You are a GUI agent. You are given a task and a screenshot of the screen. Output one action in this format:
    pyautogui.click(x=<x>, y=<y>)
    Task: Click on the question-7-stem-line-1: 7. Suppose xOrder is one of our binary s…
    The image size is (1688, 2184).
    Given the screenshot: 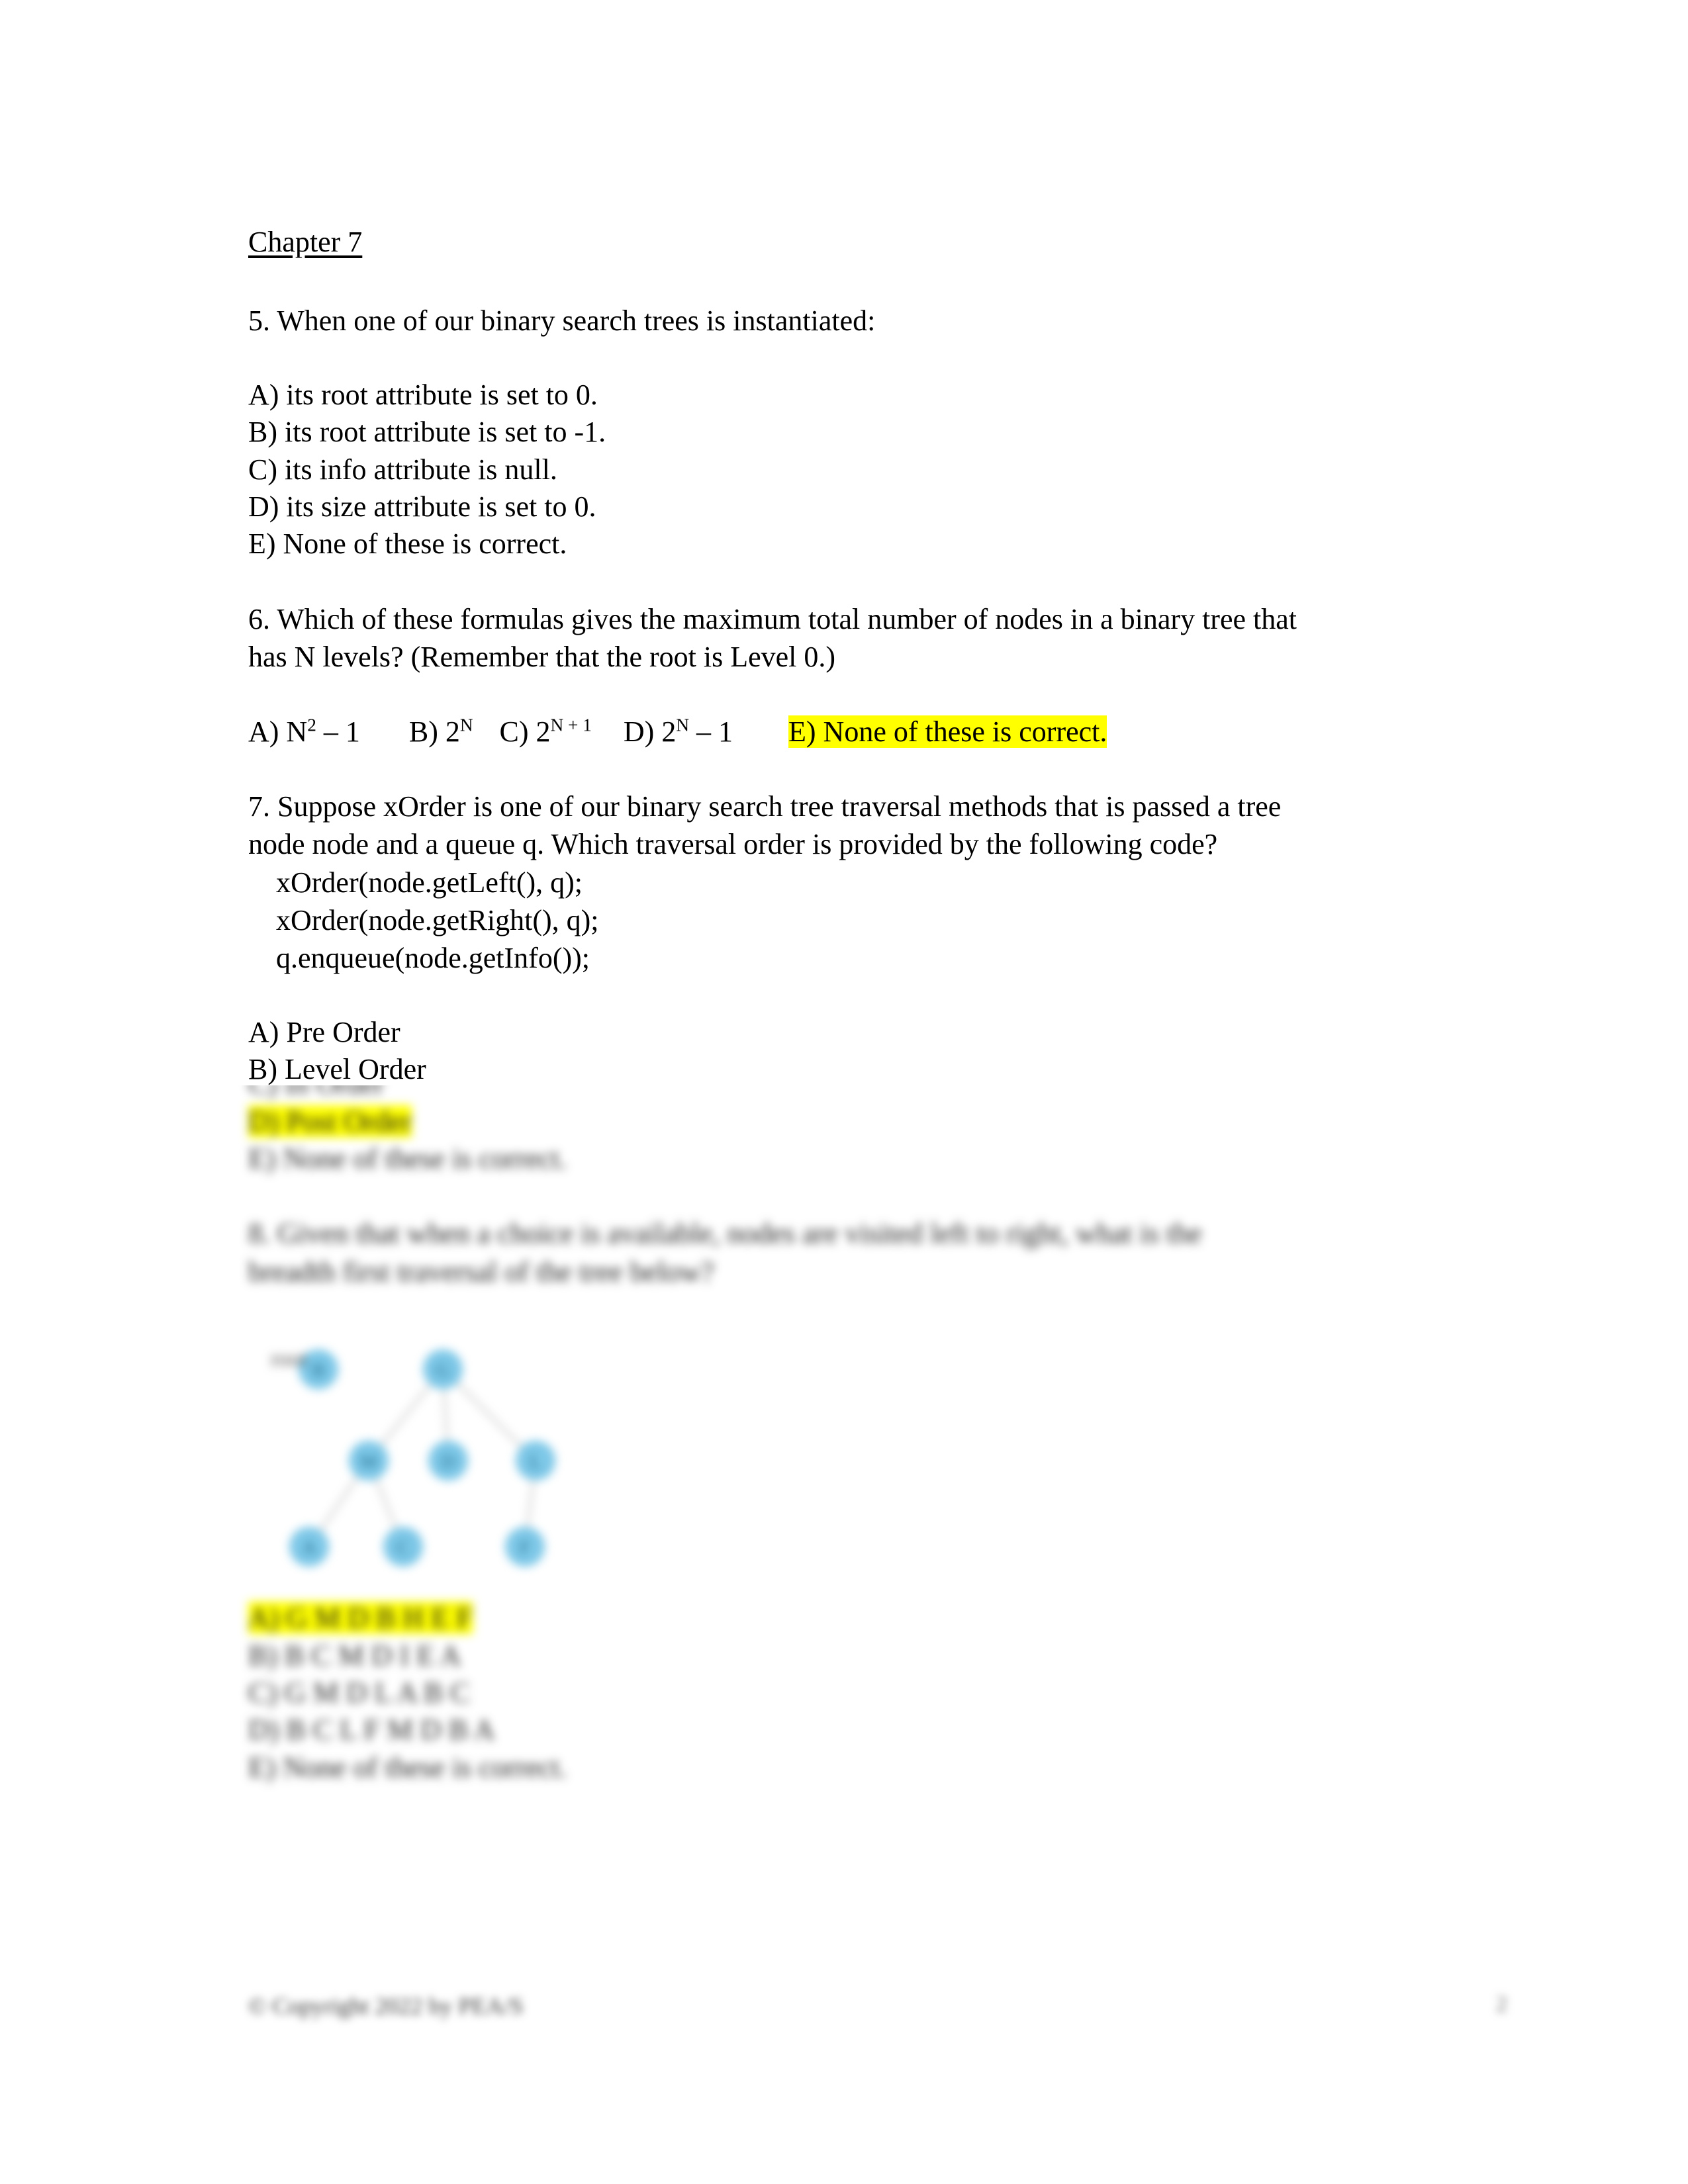 What is the action you would take?
    pyautogui.click(x=765, y=806)
    